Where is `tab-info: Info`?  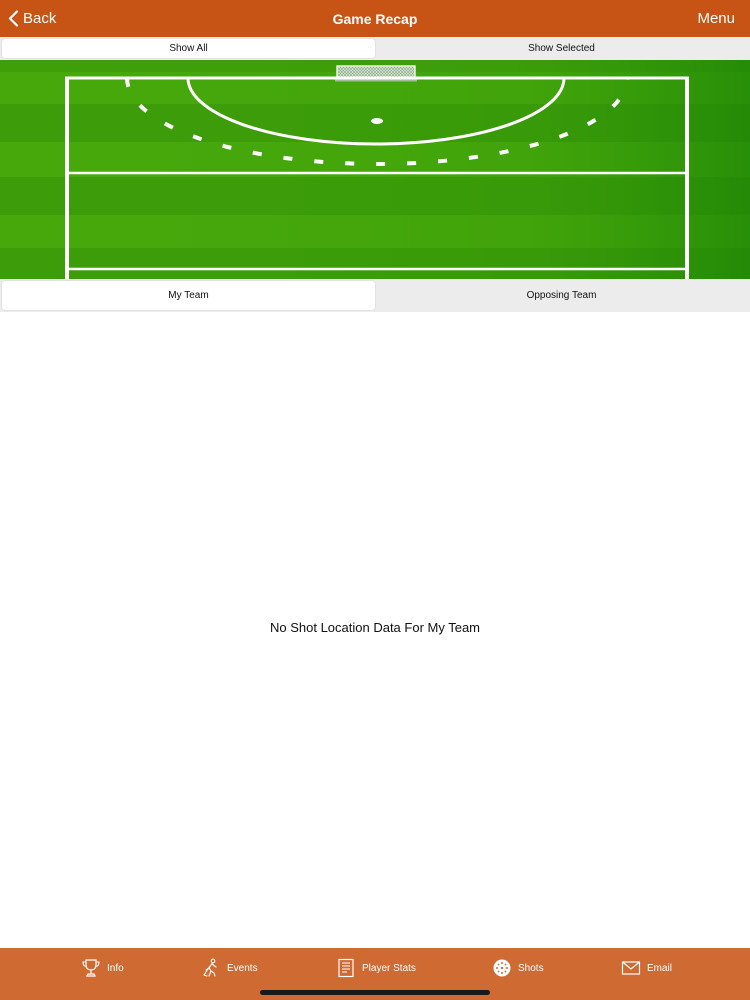
tab-info: Info is located at coordinates (102, 968).